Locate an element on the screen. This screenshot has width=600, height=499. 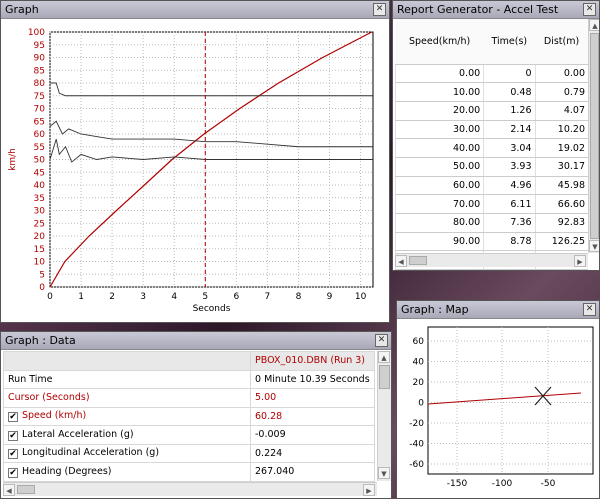
y-tick-label: 60 is located at coordinates (40, 135).